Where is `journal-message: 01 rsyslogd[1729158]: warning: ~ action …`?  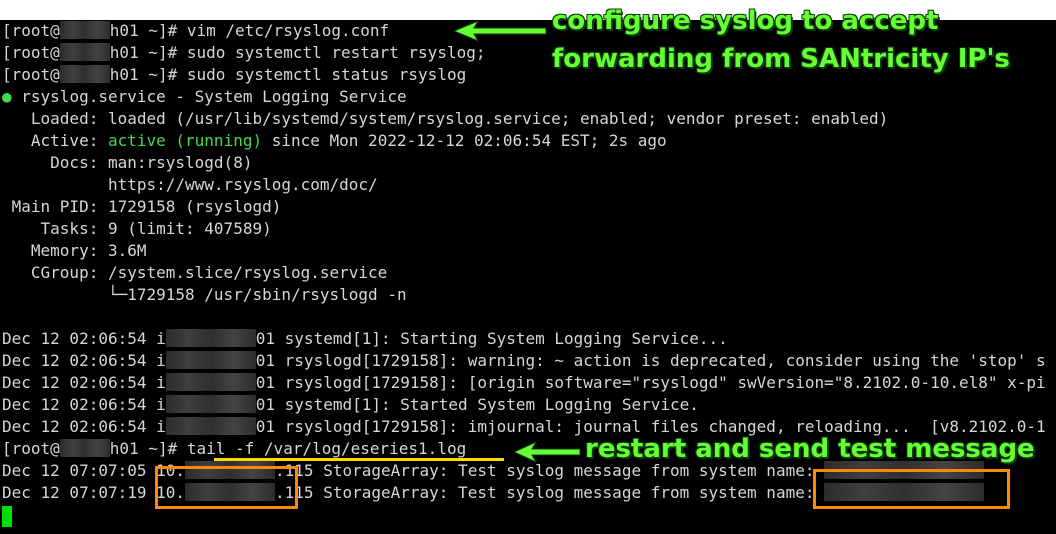 journal-message: 01 rsyslogd[1729158]: warning: ~ action … is located at coordinates (650, 360).